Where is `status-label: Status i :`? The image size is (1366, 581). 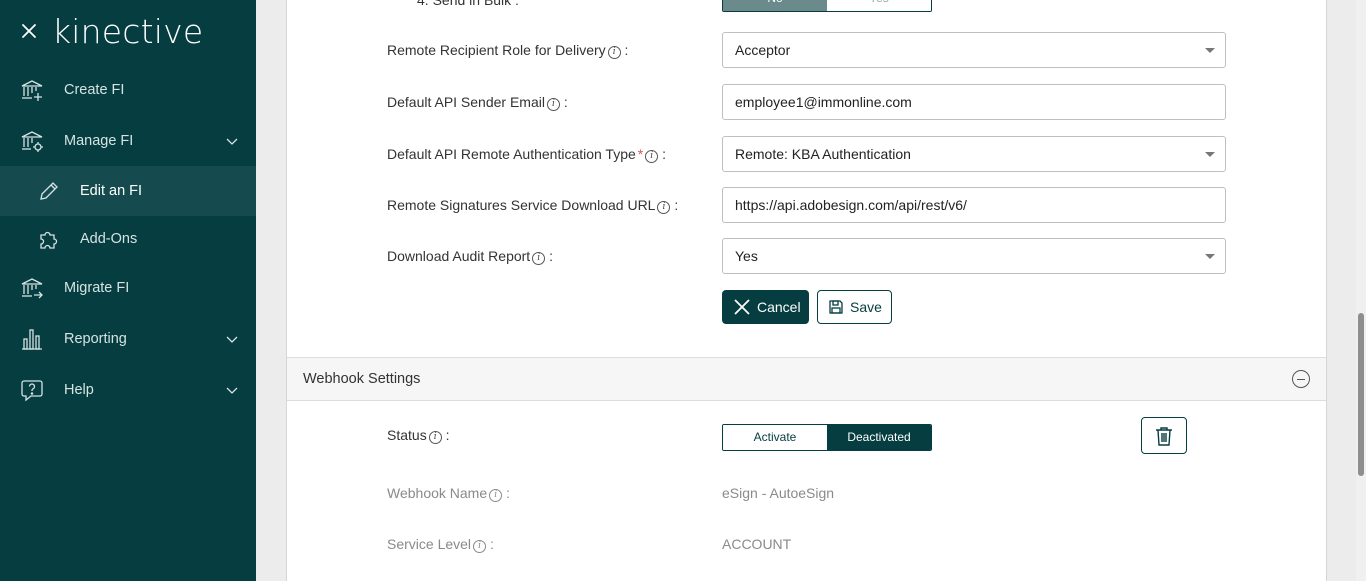 status-label: Status i : is located at coordinates (418, 435).